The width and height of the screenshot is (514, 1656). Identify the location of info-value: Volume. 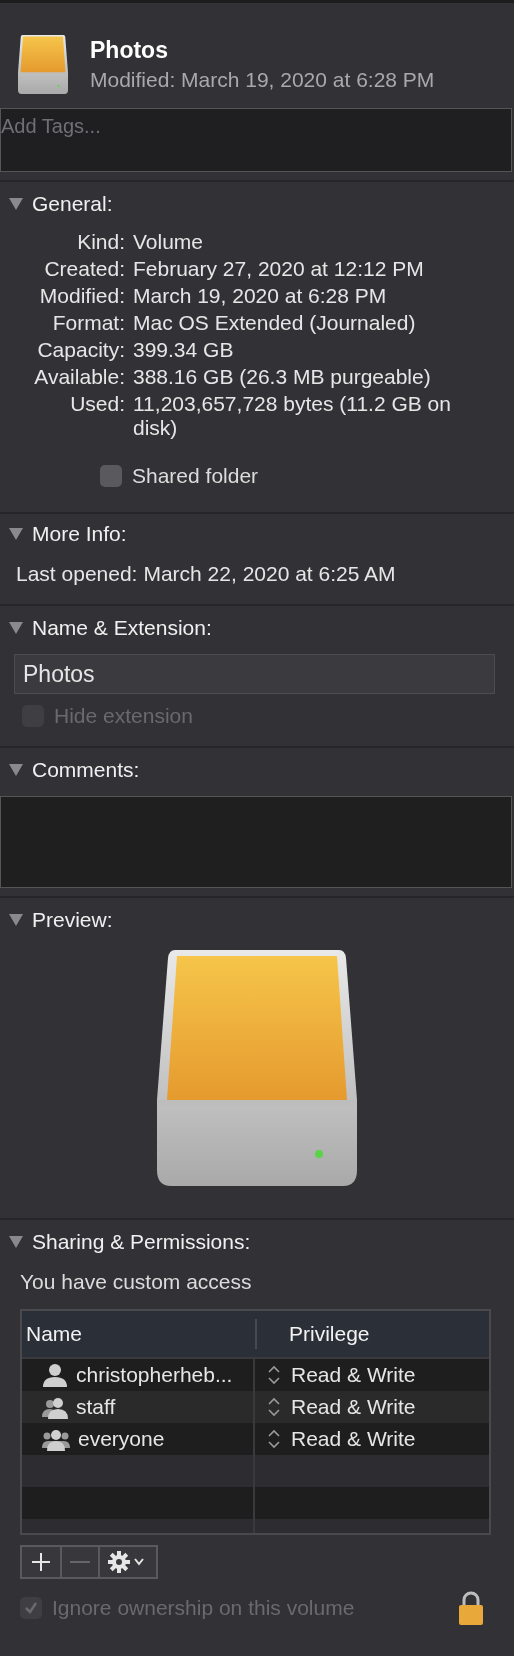
(169, 242).